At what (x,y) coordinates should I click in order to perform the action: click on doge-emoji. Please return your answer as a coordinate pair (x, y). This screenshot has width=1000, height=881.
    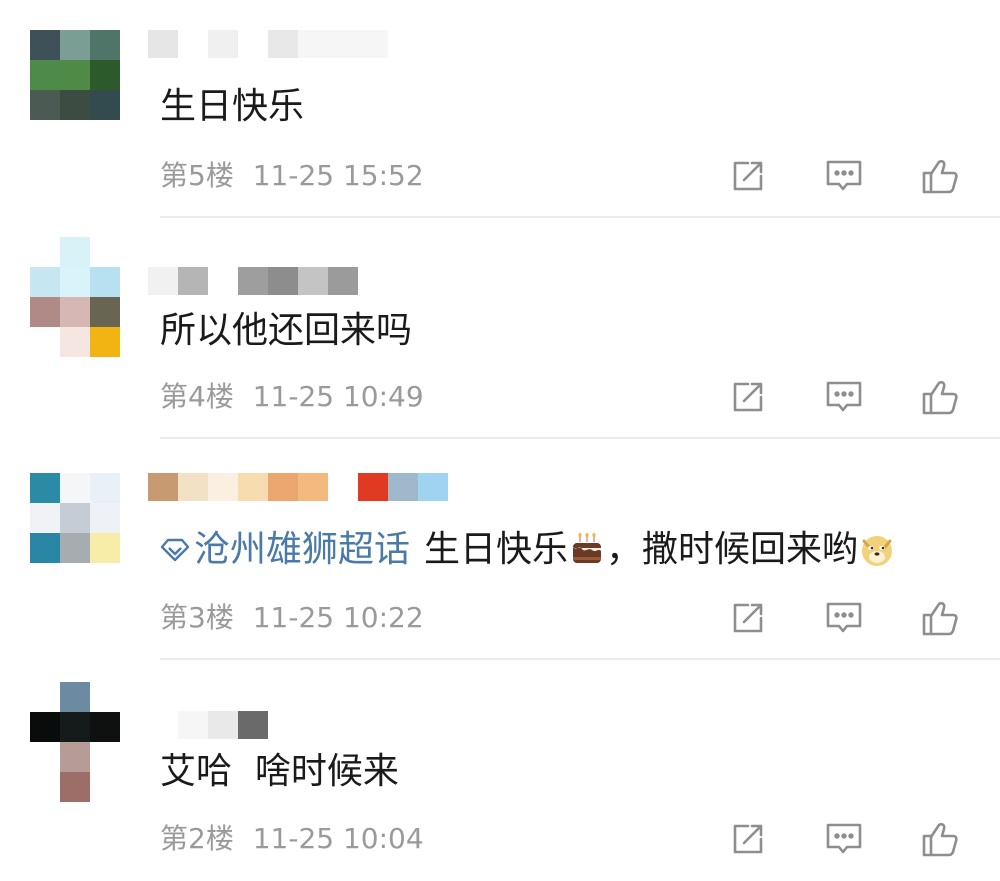
    Looking at the image, I should click on (877, 551).